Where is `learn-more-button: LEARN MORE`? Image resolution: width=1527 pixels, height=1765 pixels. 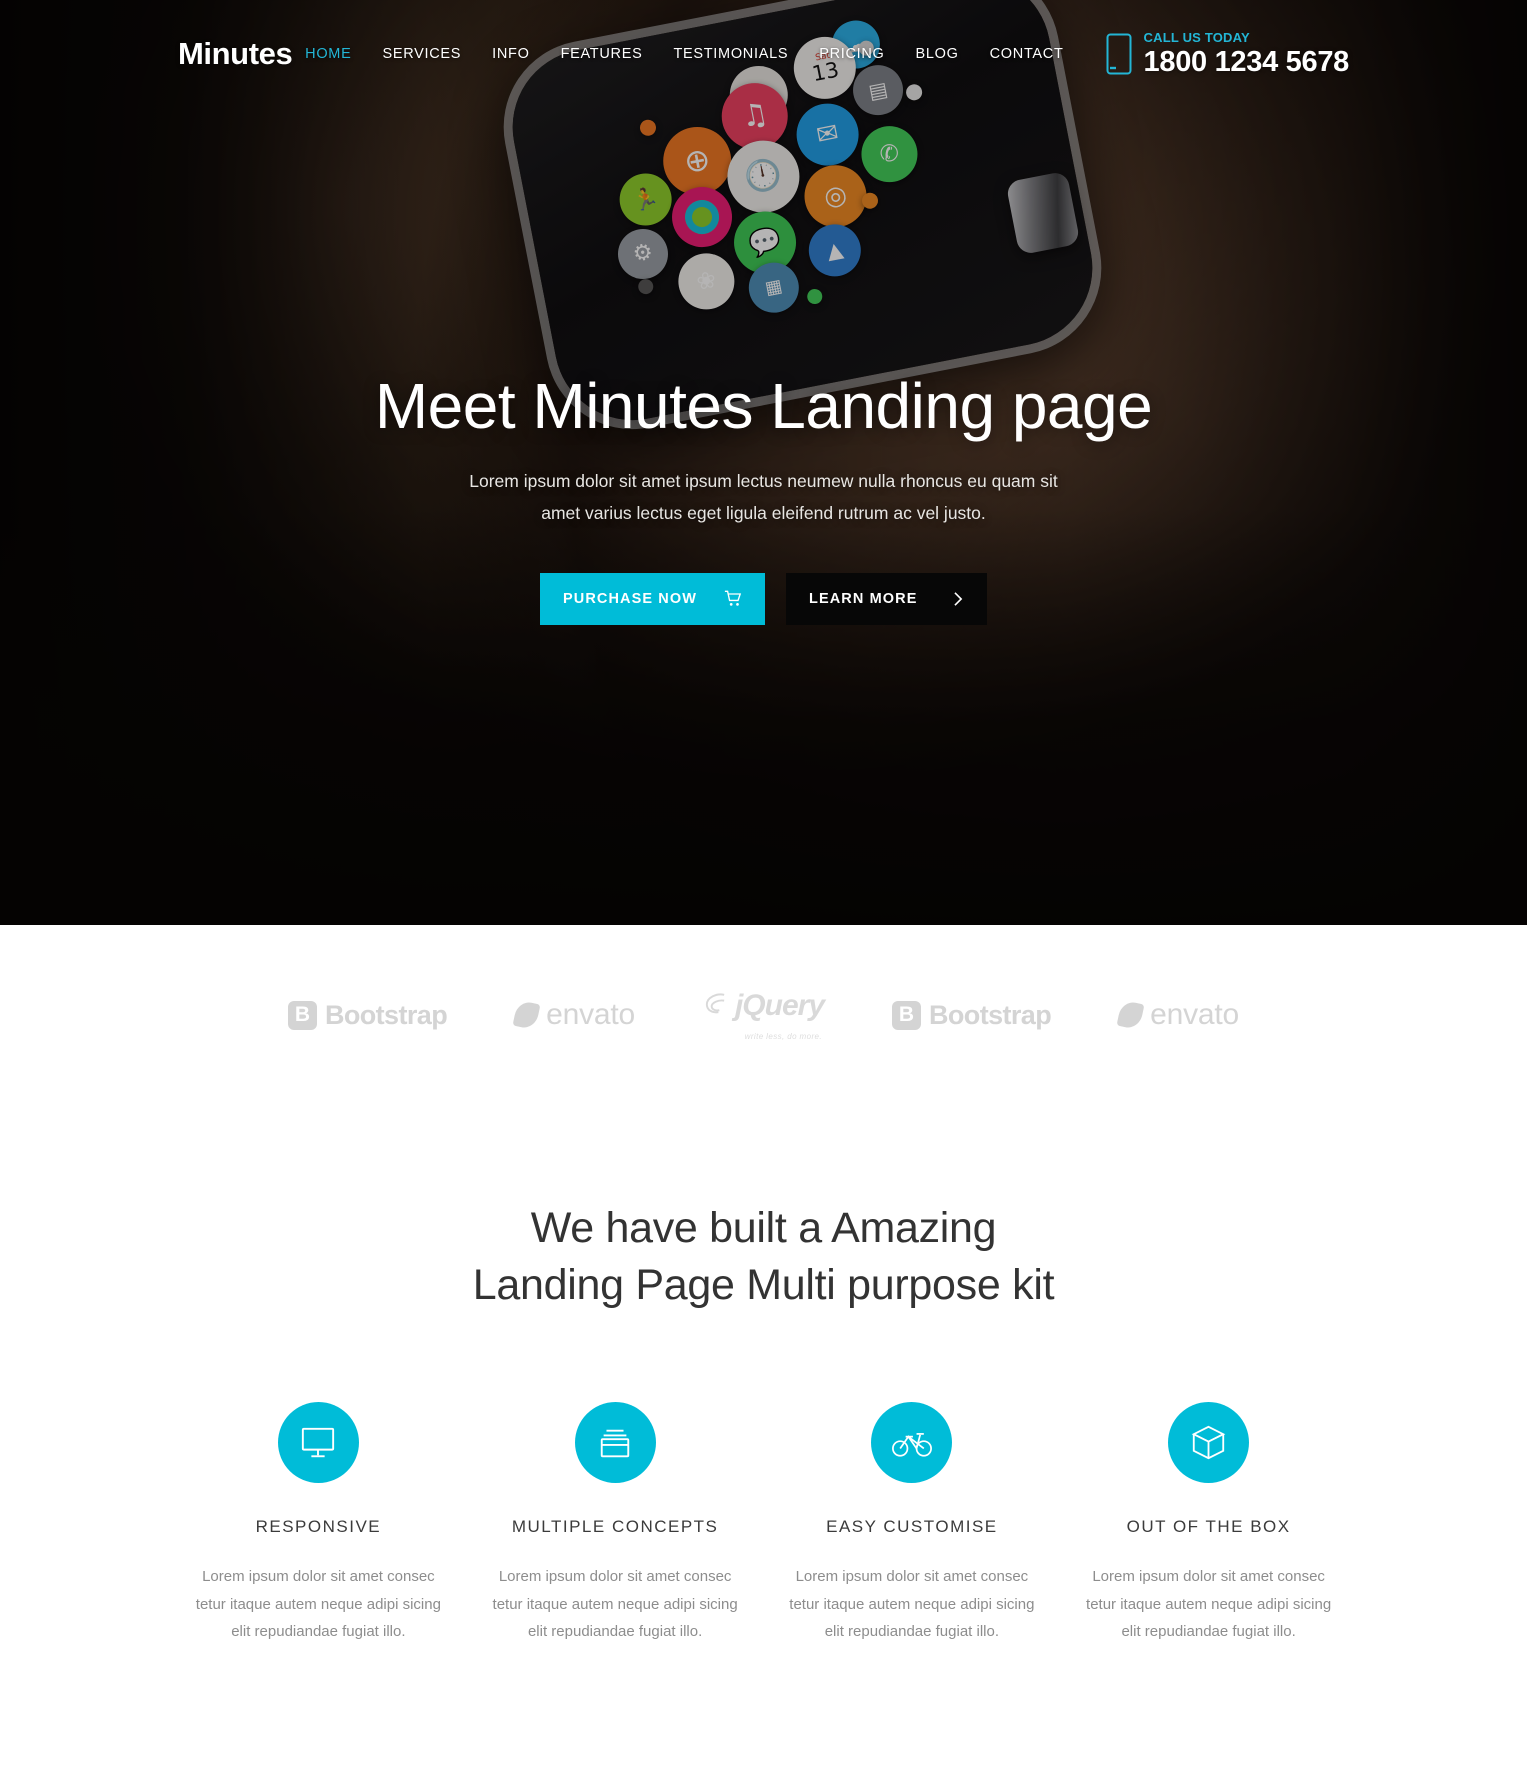 learn-more-button: LEARN MORE is located at coordinates (886, 598).